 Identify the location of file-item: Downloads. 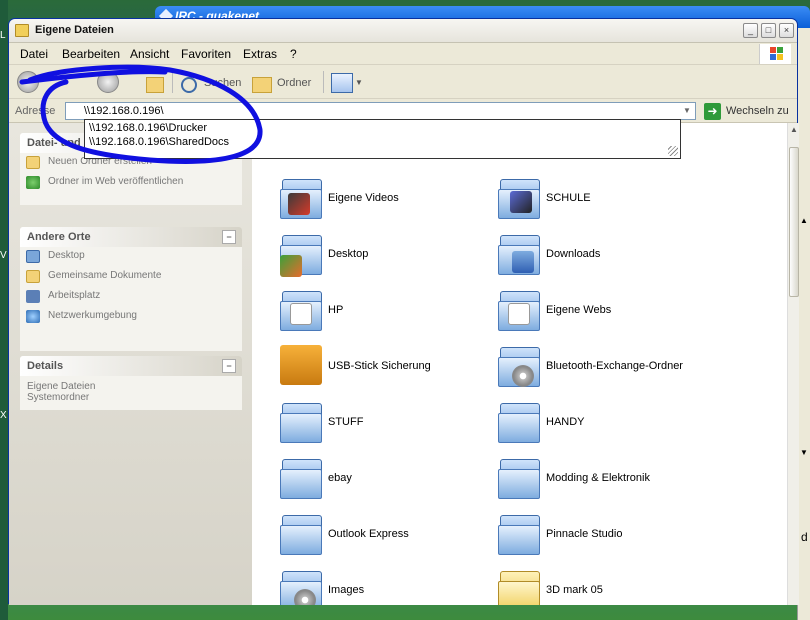
(601, 256).